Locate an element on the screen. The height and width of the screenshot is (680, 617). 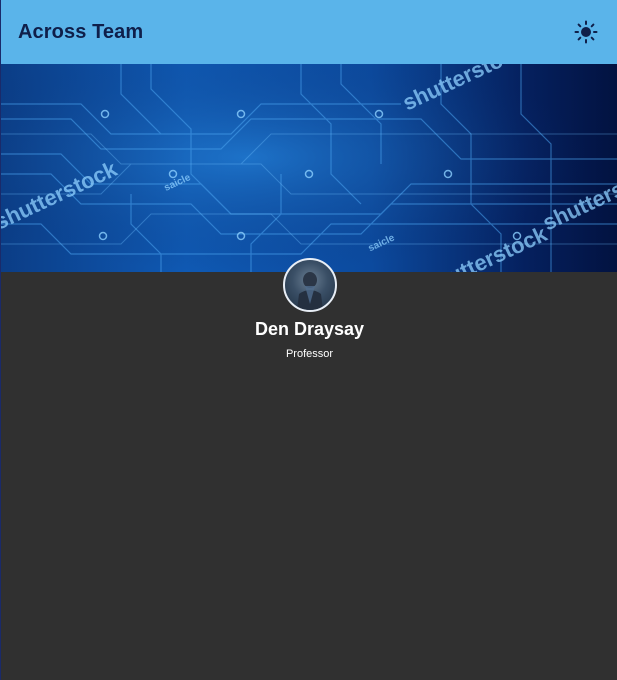
app-title: Across Team is located at coordinates (81, 31).